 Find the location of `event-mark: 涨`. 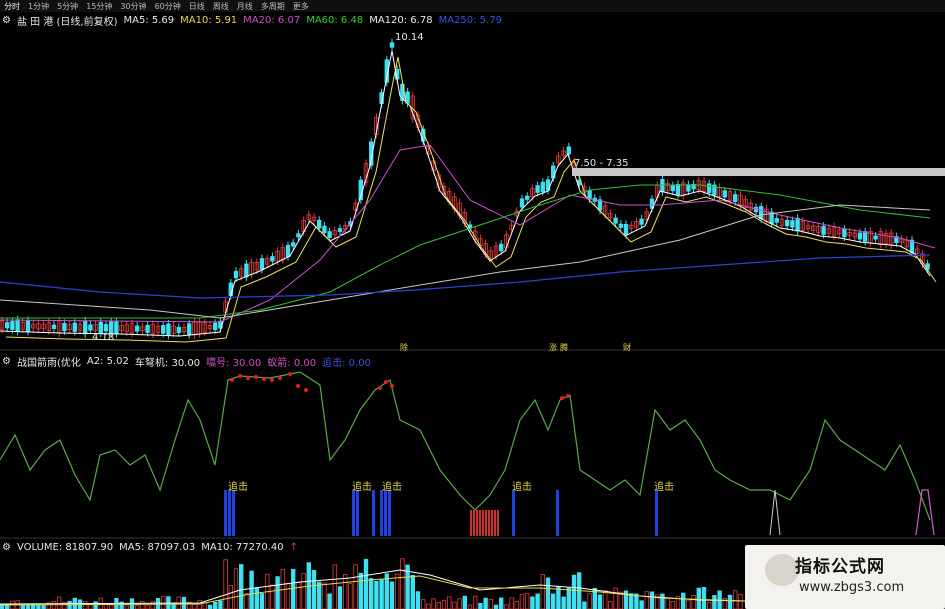

event-mark: 涨 is located at coordinates (553, 347).